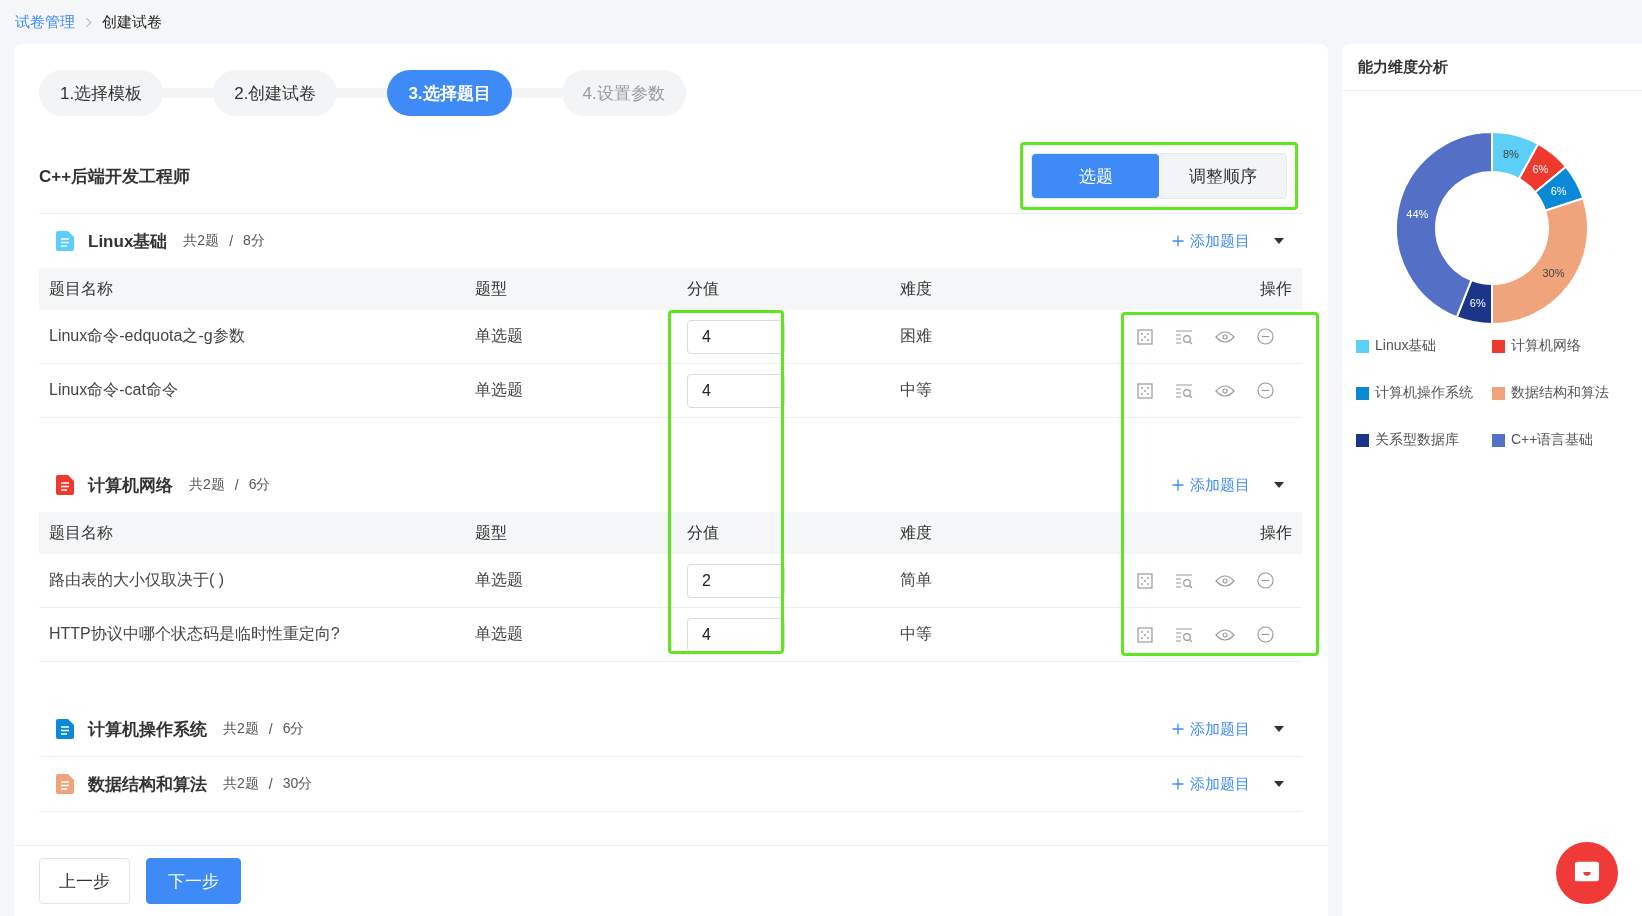  Describe the element at coordinates (1546, 346) in the screenshot. I see `legend-label: 计算机网络` at that location.